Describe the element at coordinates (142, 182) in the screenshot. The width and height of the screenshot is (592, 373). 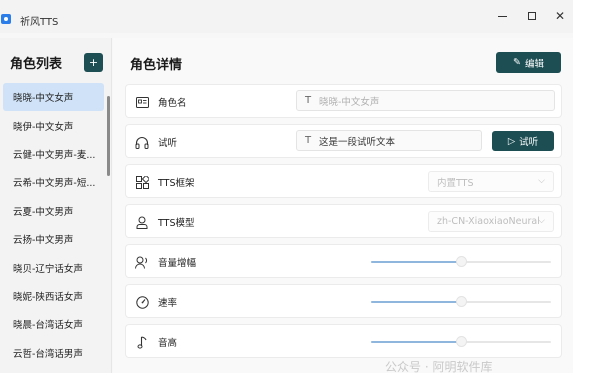
I see `apps-grid-icon` at that location.